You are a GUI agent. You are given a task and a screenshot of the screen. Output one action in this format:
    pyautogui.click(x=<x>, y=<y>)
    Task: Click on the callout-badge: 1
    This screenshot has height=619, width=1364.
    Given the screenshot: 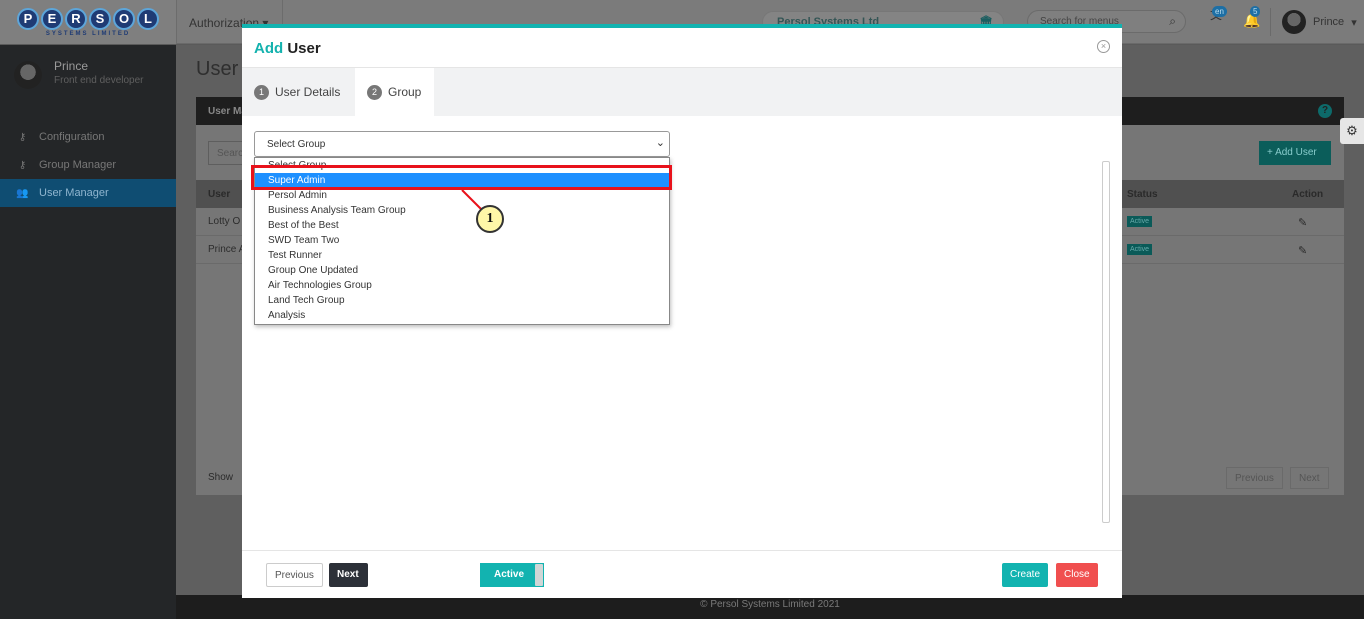 What is the action you would take?
    pyautogui.click(x=490, y=219)
    